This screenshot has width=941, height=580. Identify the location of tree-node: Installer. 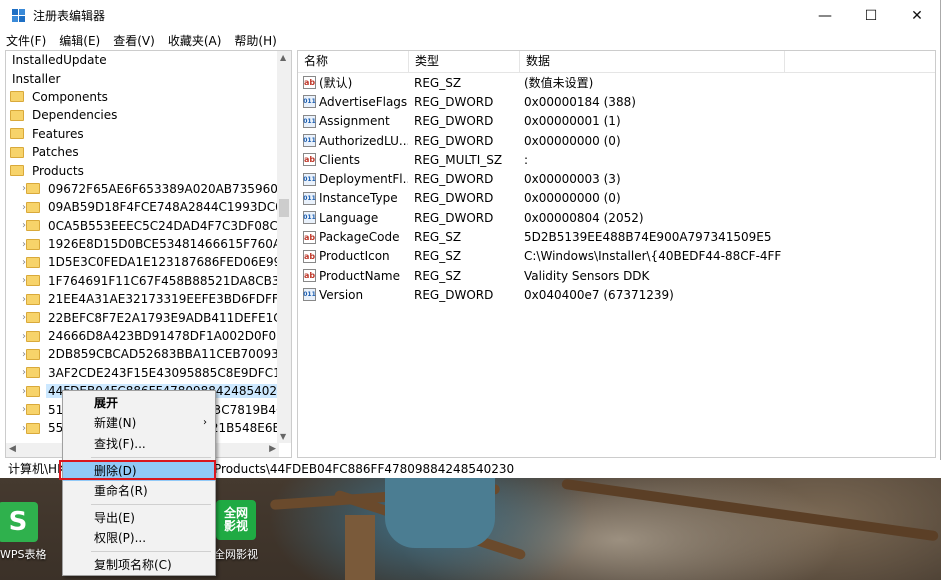
(148, 78).